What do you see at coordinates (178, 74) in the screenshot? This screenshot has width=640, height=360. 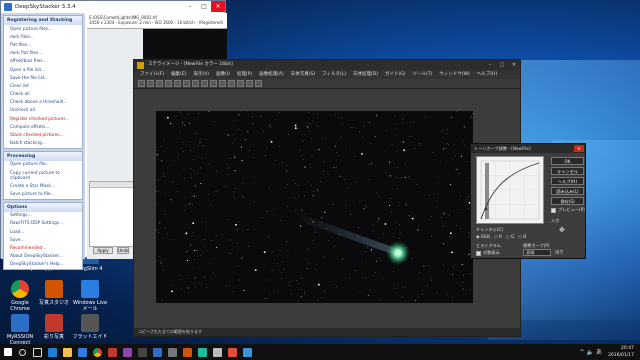 I see `menu-item: 編集(E)` at bounding box center [178, 74].